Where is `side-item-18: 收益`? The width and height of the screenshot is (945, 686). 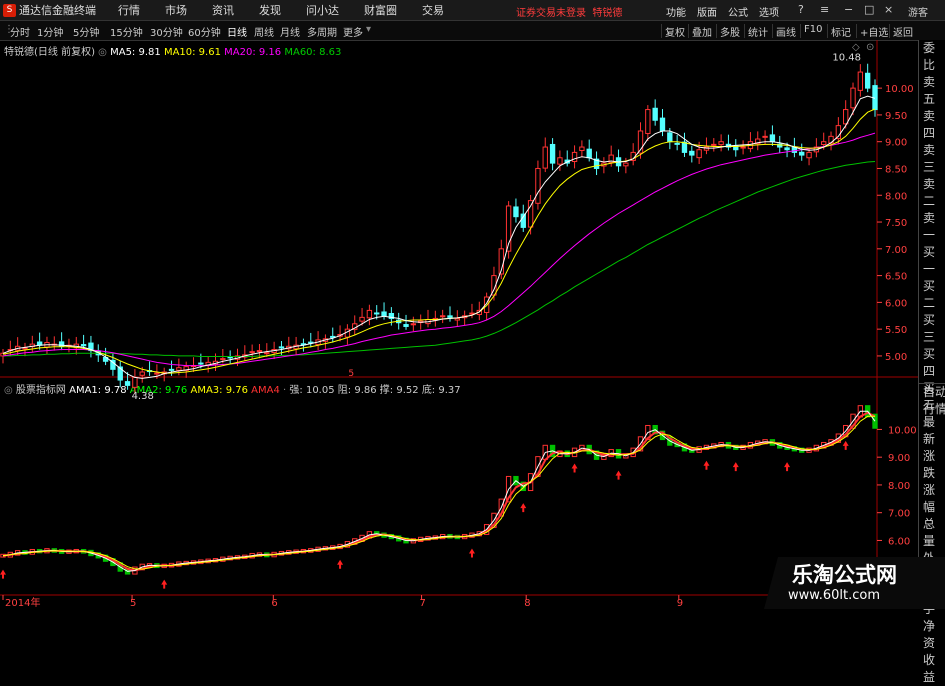 side-item-18: 收益 is located at coordinates (933, 669).